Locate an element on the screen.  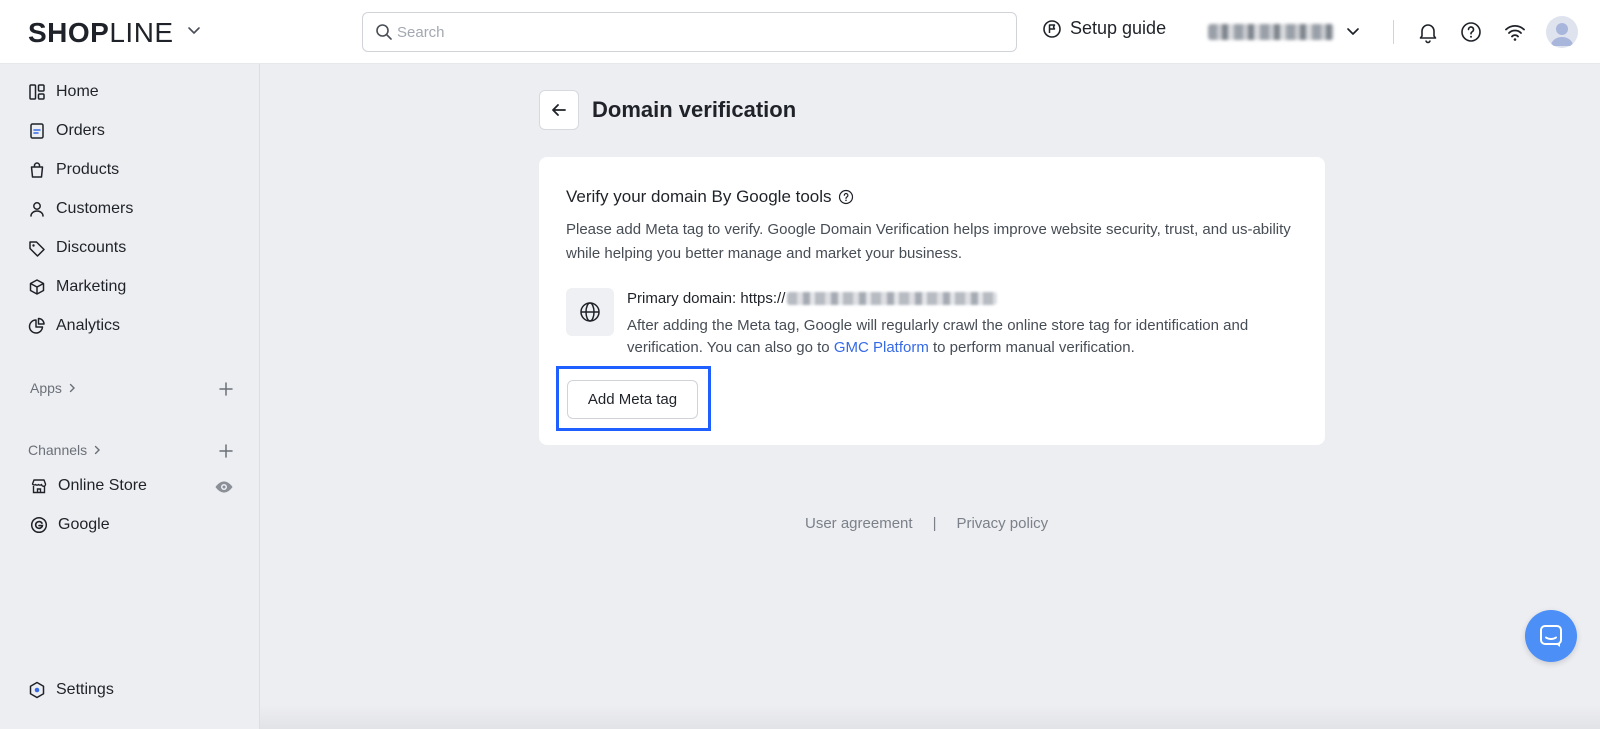
back-button is located at coordinates (559, 110).